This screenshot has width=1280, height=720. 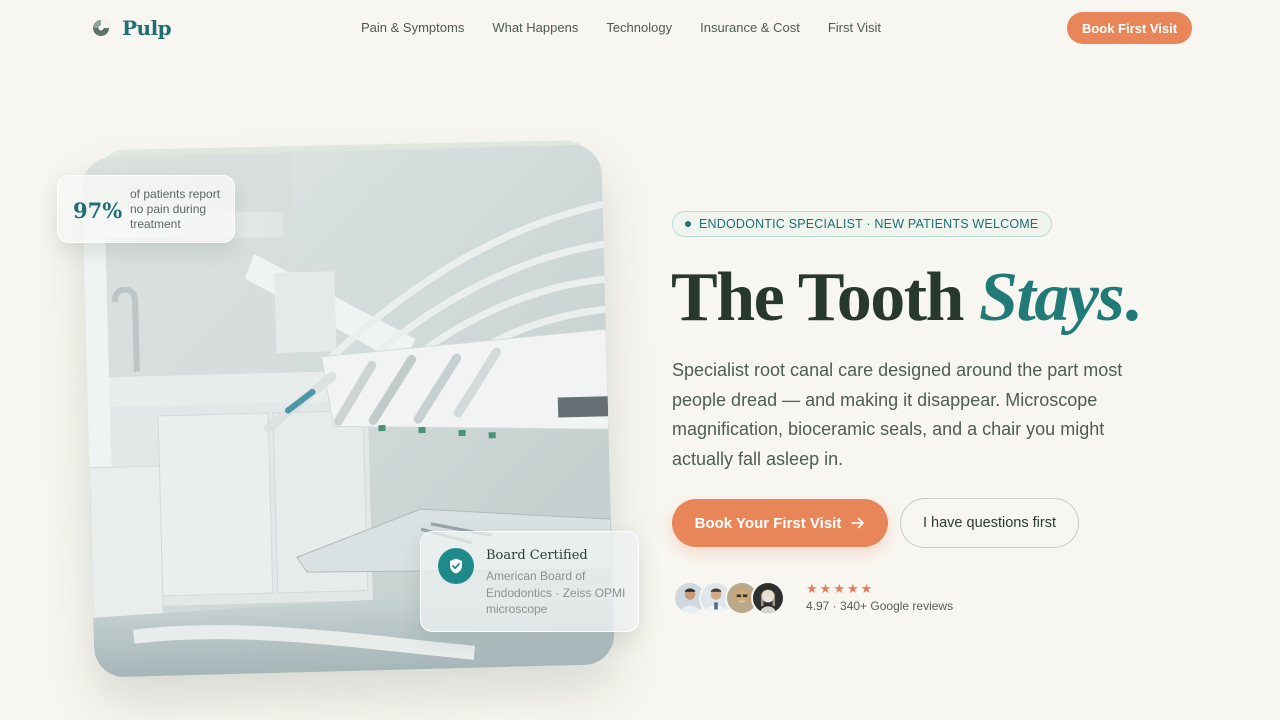 I want to click on hero-title-accent: Stays, so click(x=1051, y=297).